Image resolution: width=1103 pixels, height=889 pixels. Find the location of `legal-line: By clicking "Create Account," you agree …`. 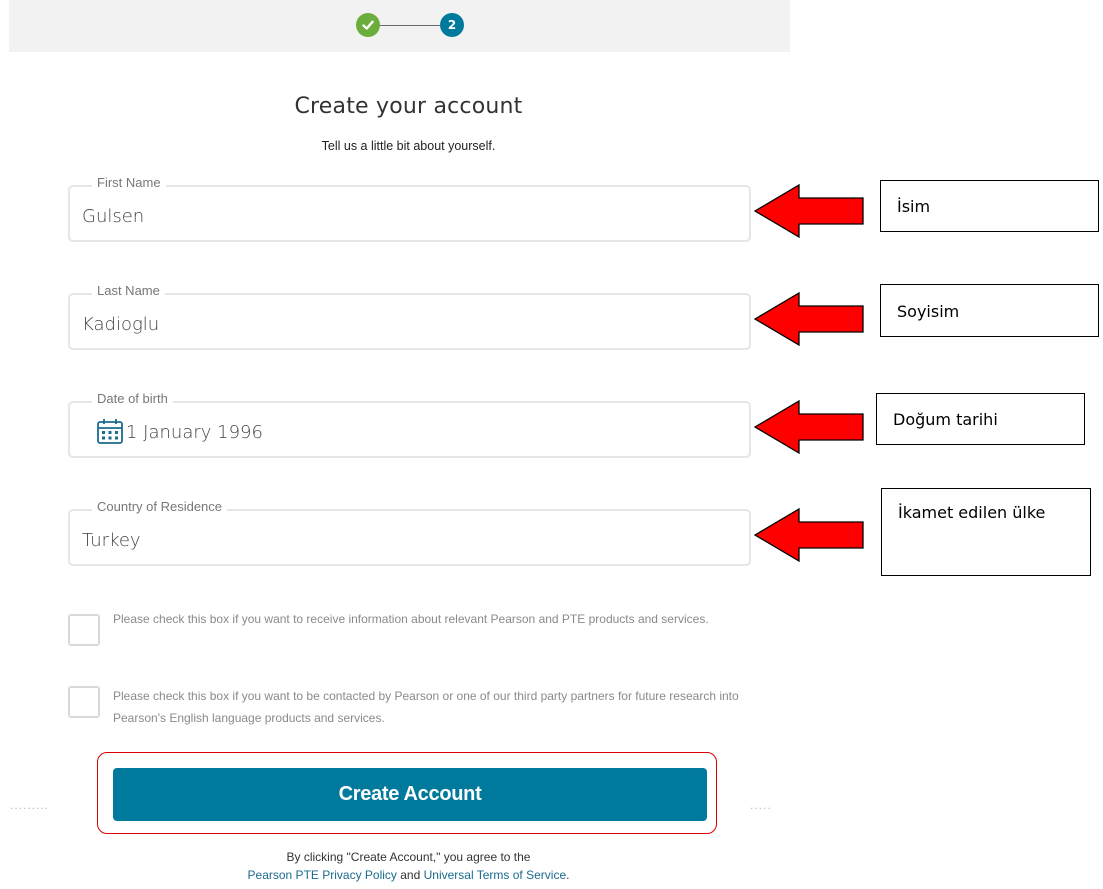

legal-line: By clicking "Create Account," you agree … is located at coordinates (408, 857).